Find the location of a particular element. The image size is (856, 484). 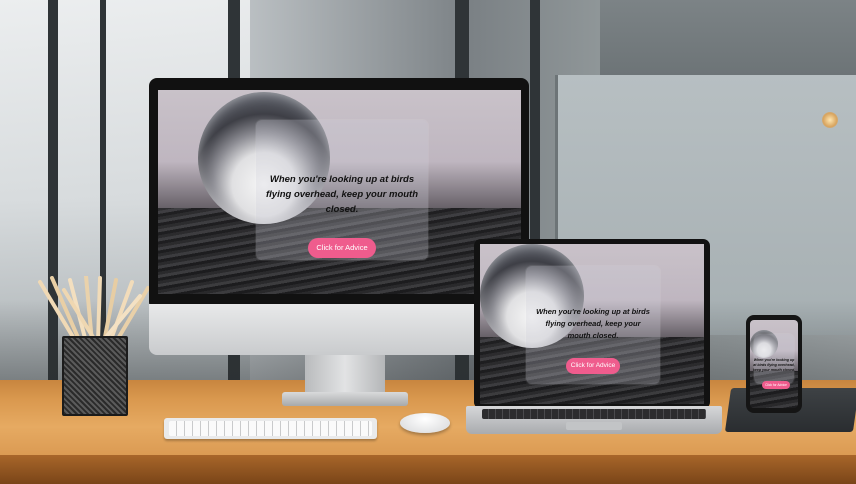

background-wall is located at coordinates (728, 37).